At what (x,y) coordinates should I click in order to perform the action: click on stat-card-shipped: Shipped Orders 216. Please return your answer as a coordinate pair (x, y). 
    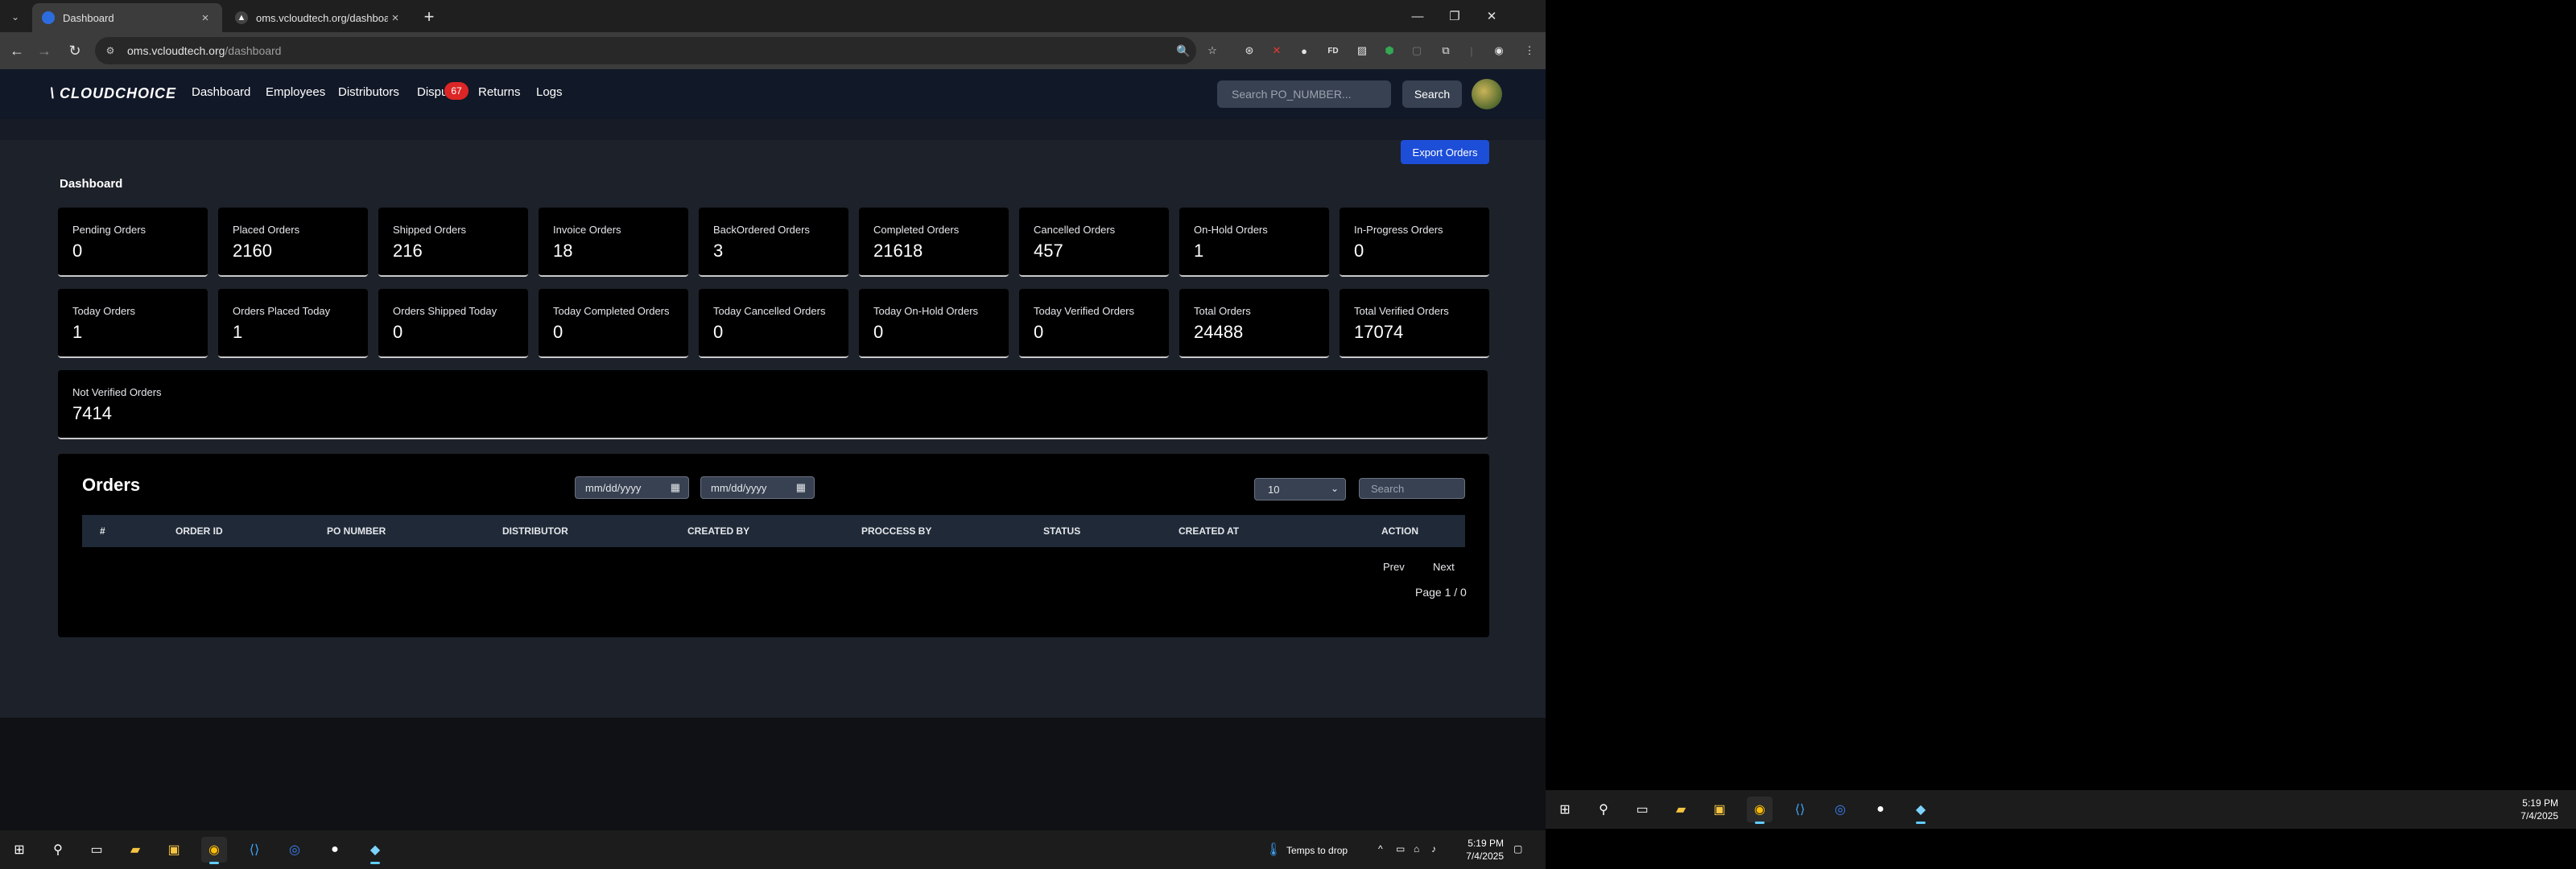
    Looking at the image, I should click on (453, 242).